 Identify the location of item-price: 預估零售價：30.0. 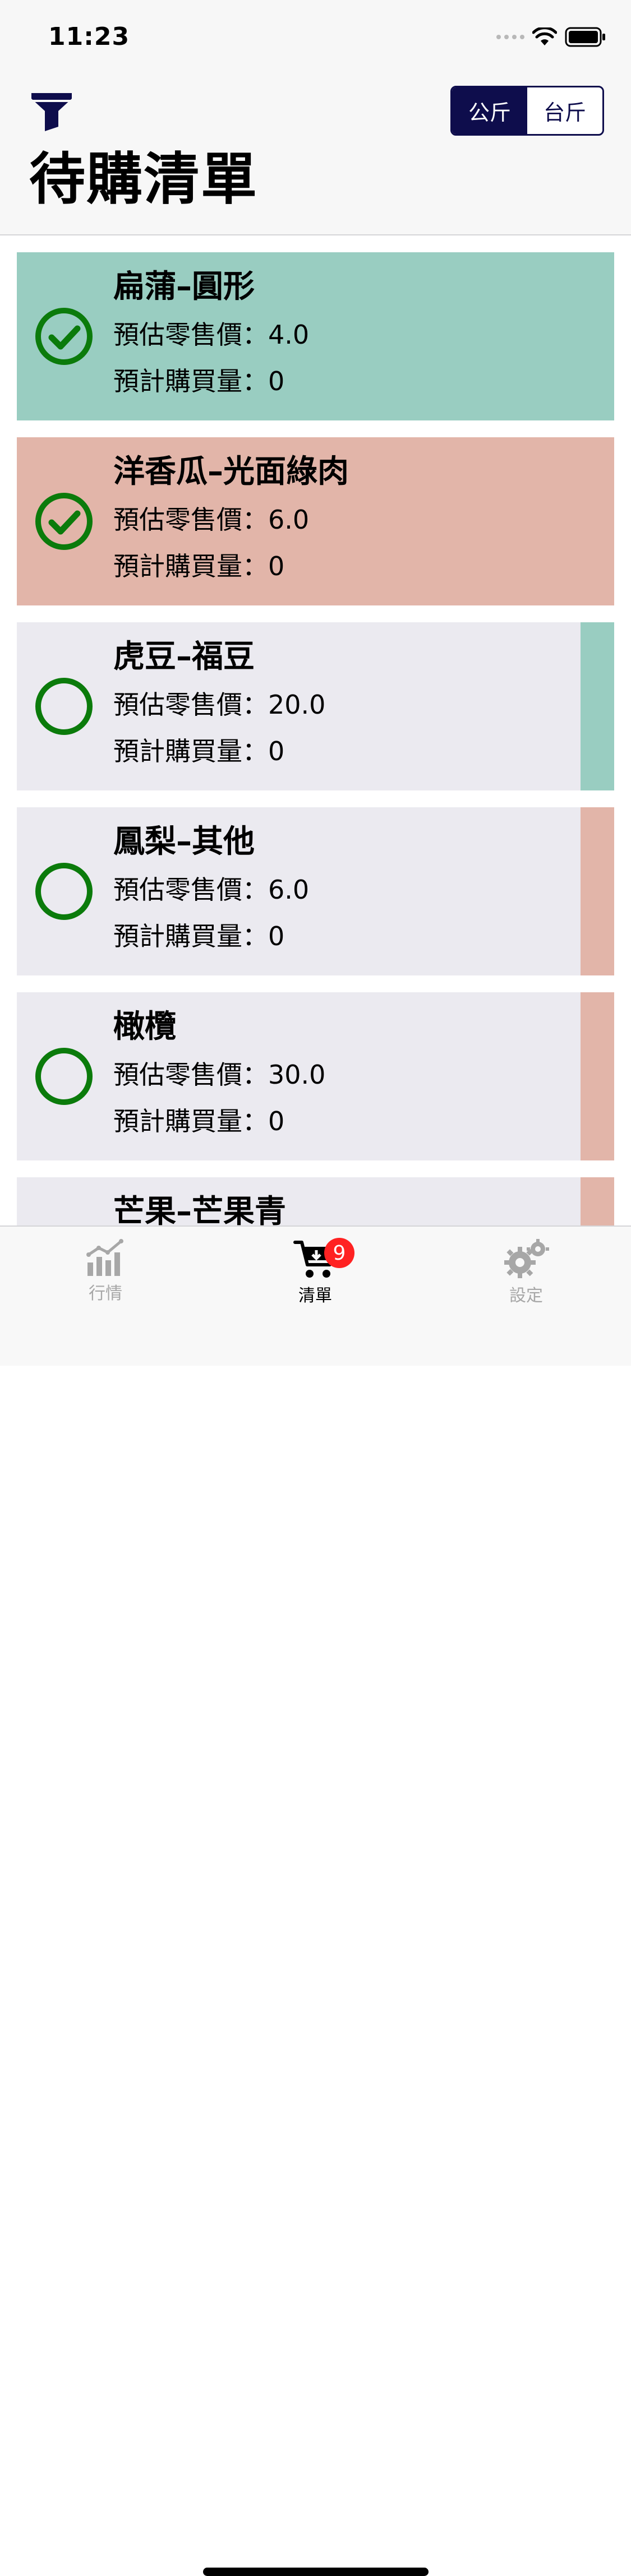
(219, 1075).